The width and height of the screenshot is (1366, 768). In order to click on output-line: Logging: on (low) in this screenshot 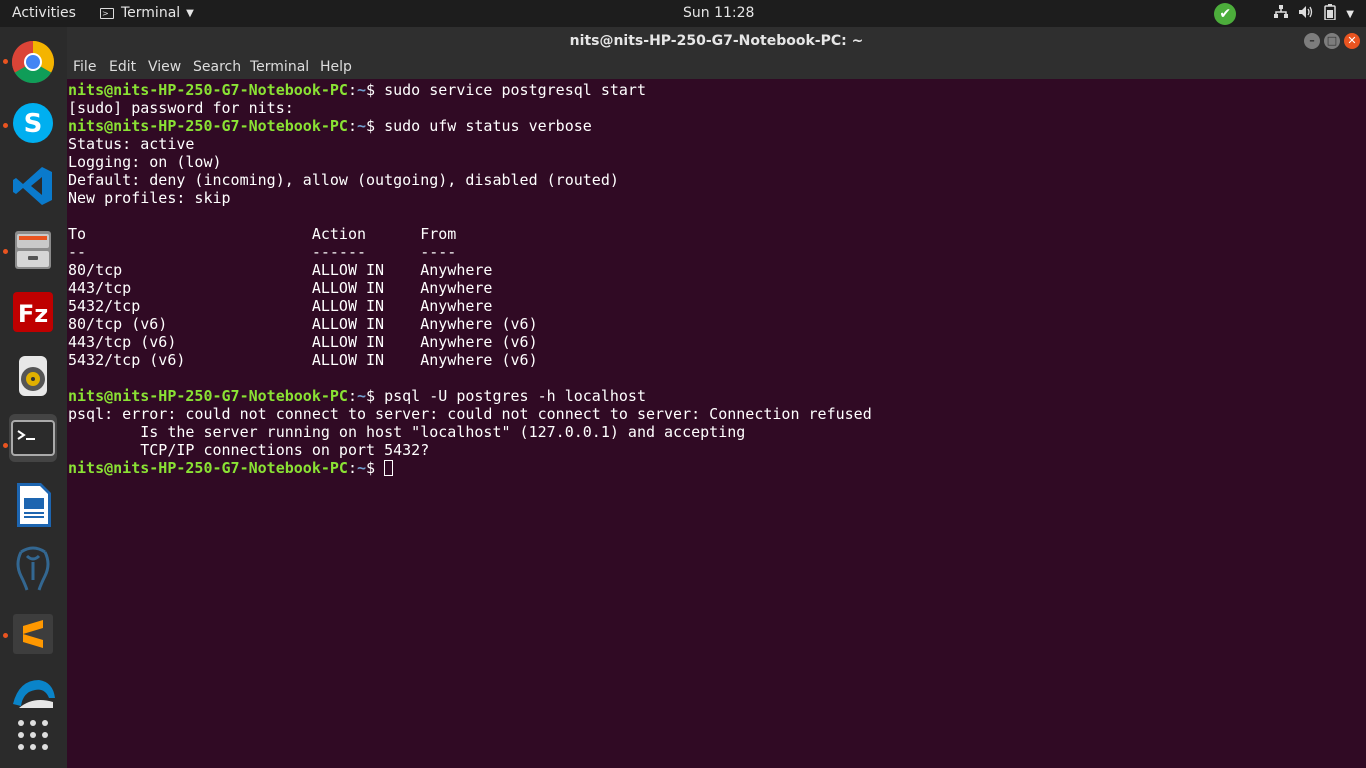, I will do `click(145, 162)`.